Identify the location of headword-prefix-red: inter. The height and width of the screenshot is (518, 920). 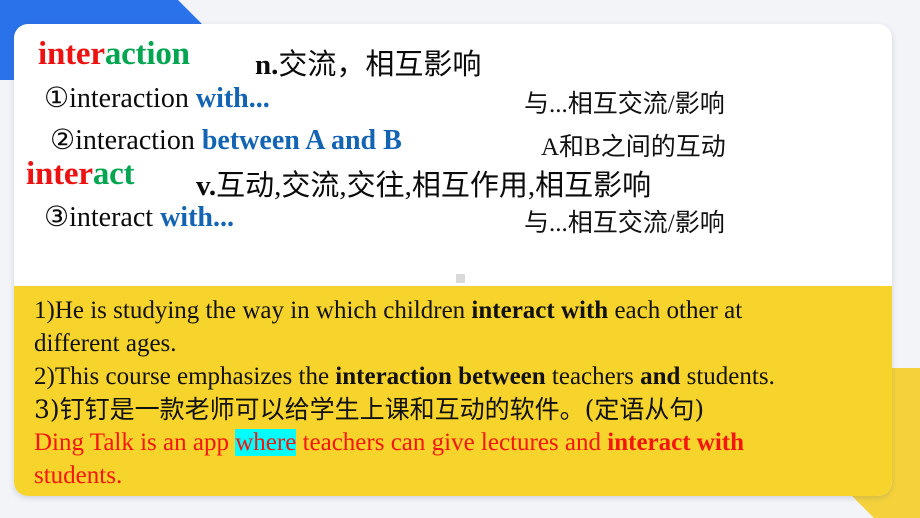
(71, 54).